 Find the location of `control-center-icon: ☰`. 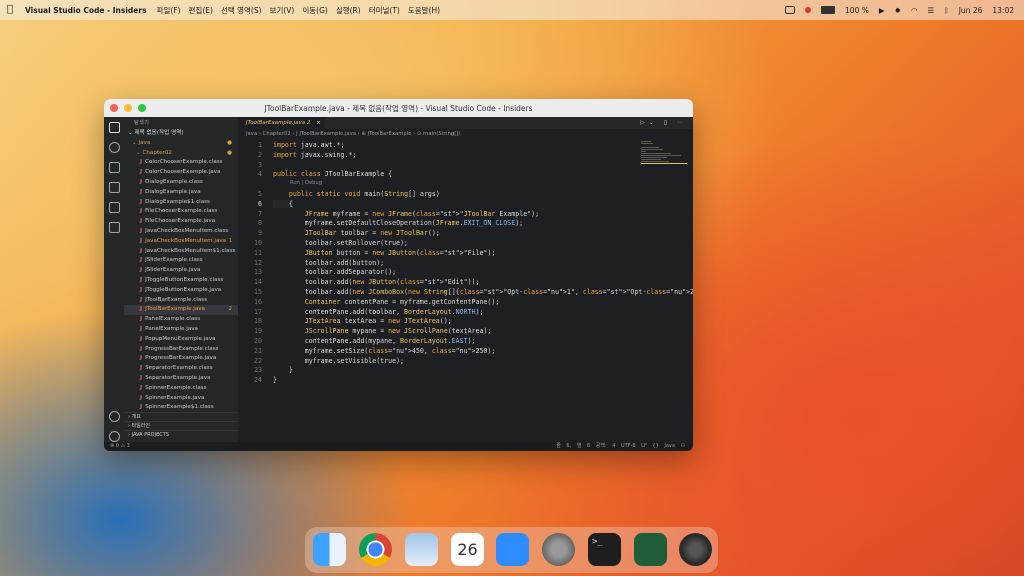

control-center-icon: ☰ is located at coordinates (930, 10).